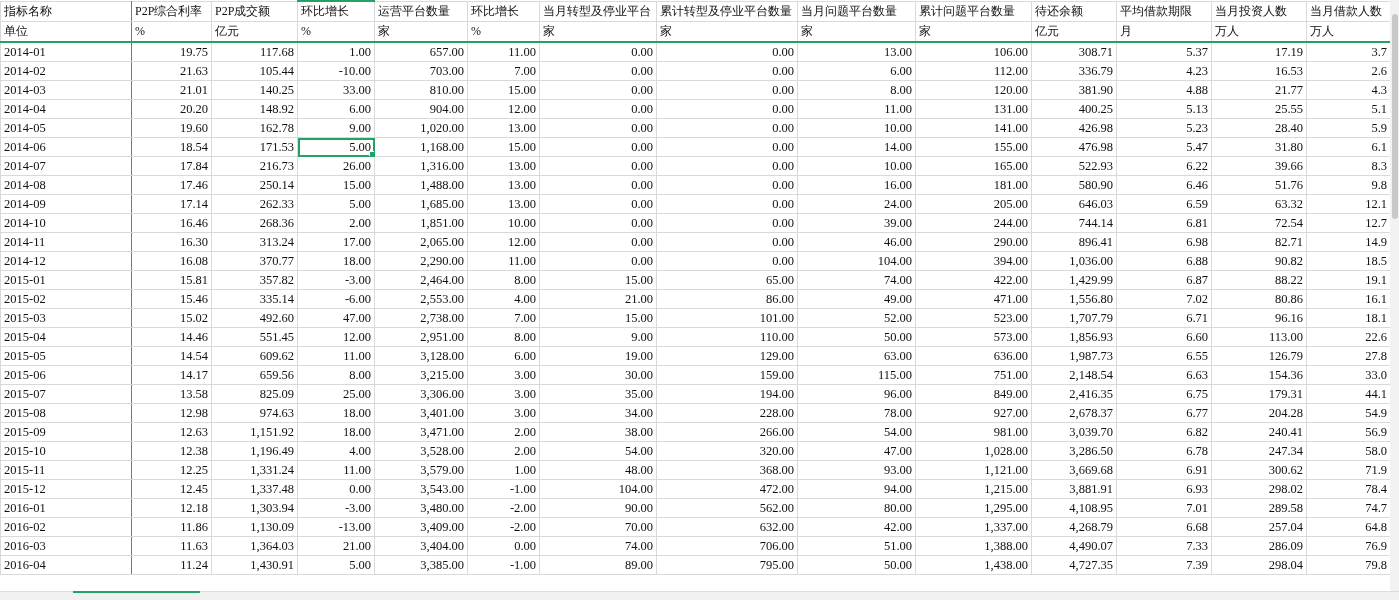 The width and height of the screenshot is (1399, 600). Describe the element at coordinates (66, 451) in the screenshot. I see `table-cell: 2015-10` at that location.